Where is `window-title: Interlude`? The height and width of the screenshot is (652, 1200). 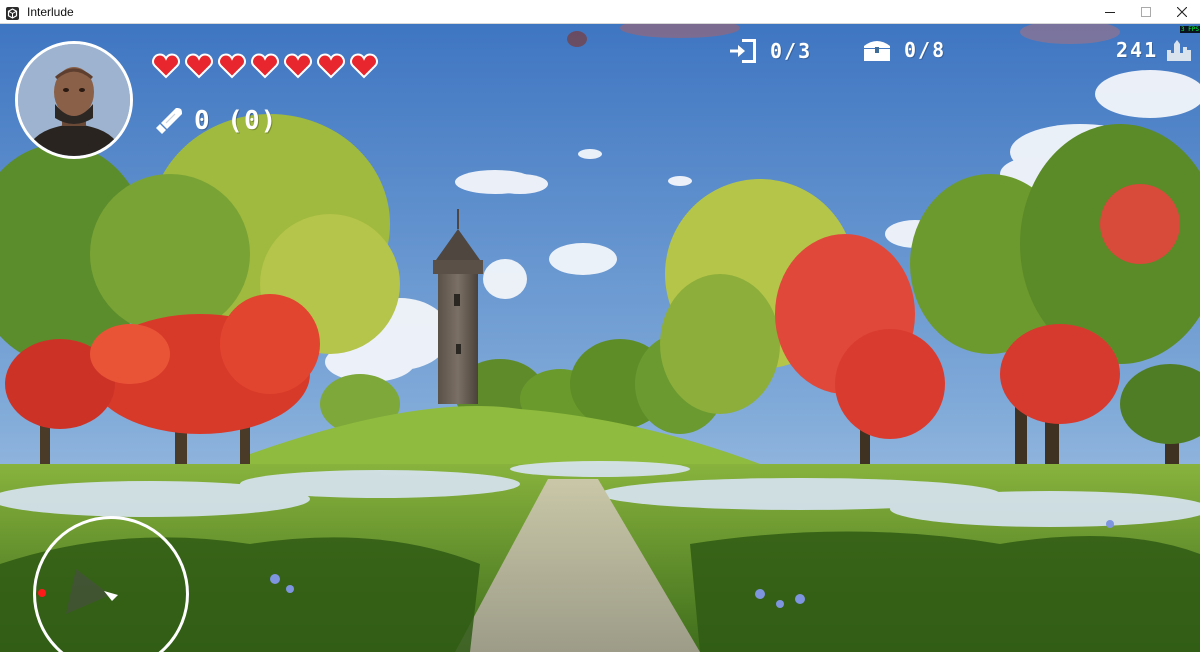
window-title: Interlude is located at coordinates (50, 11).